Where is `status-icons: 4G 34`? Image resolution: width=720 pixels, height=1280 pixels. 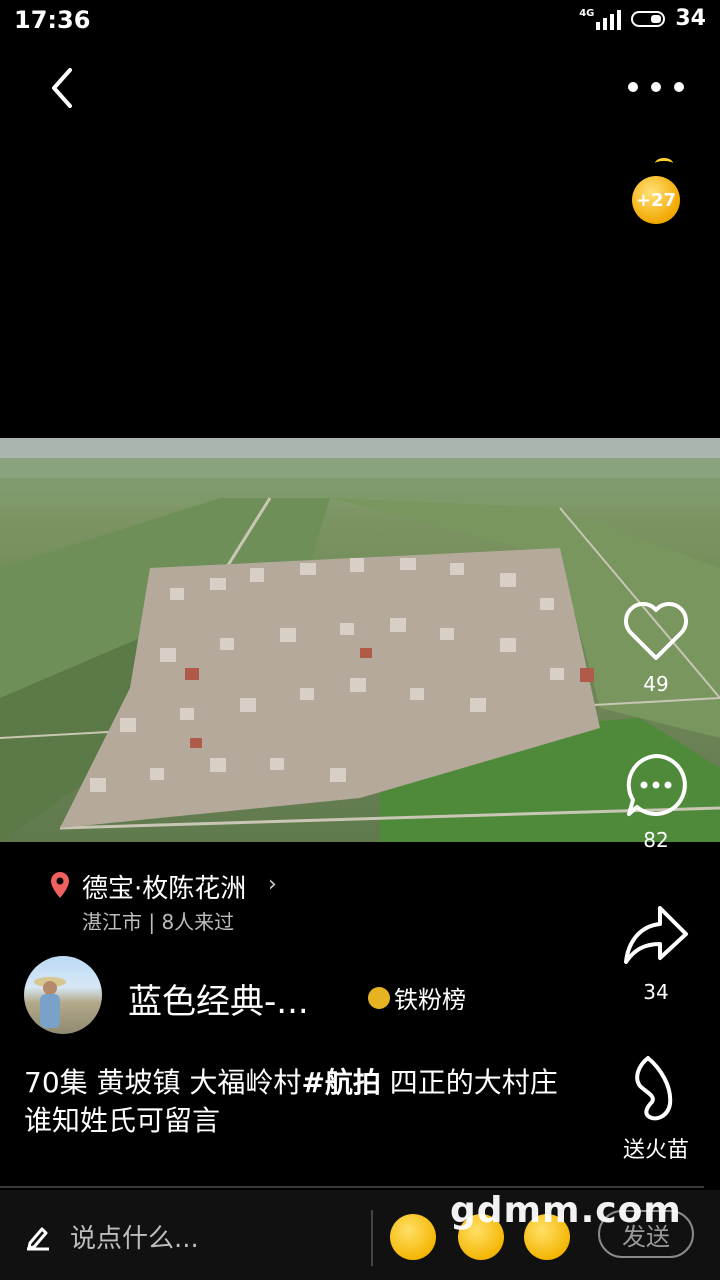 status-icons: 4G 34 is located at coordinates (642, 18).